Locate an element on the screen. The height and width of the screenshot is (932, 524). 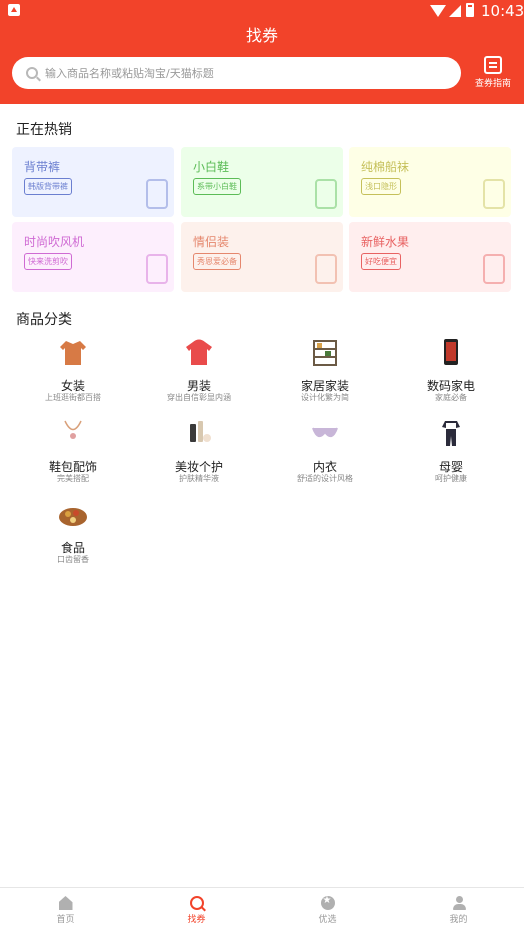
category-name: 内衣 is located at coordinates (324, 467).